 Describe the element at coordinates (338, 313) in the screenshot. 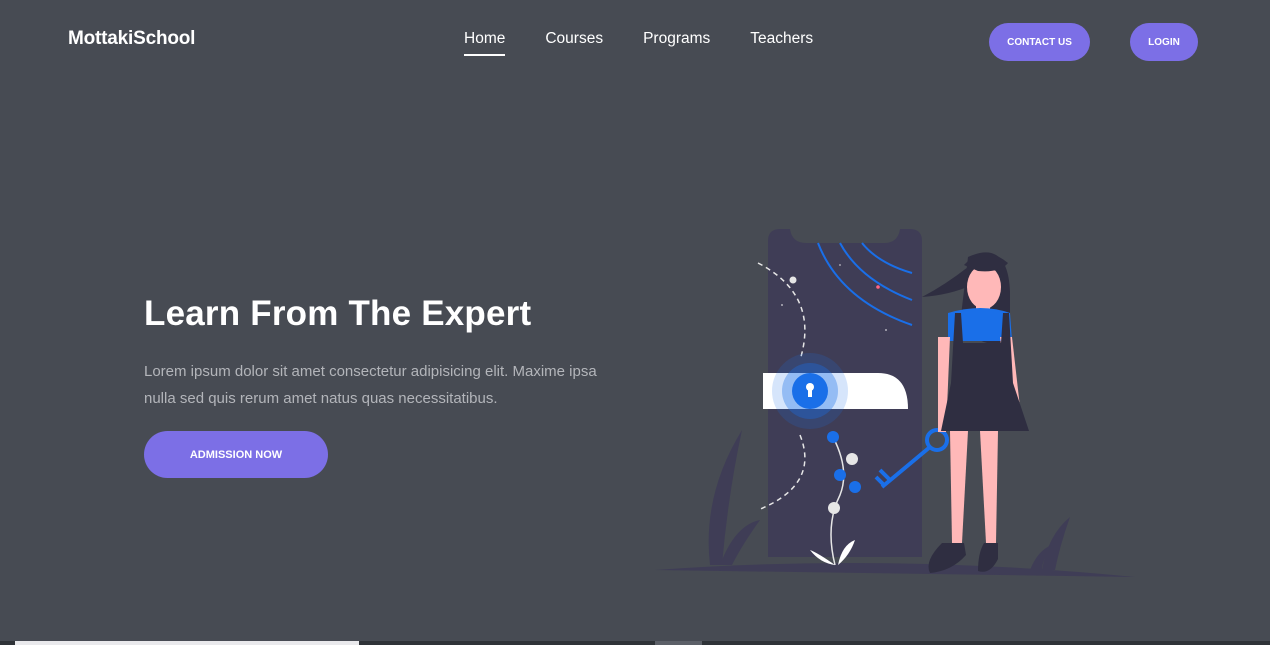

I see `hero-title: Learn From The Expert` at that location.